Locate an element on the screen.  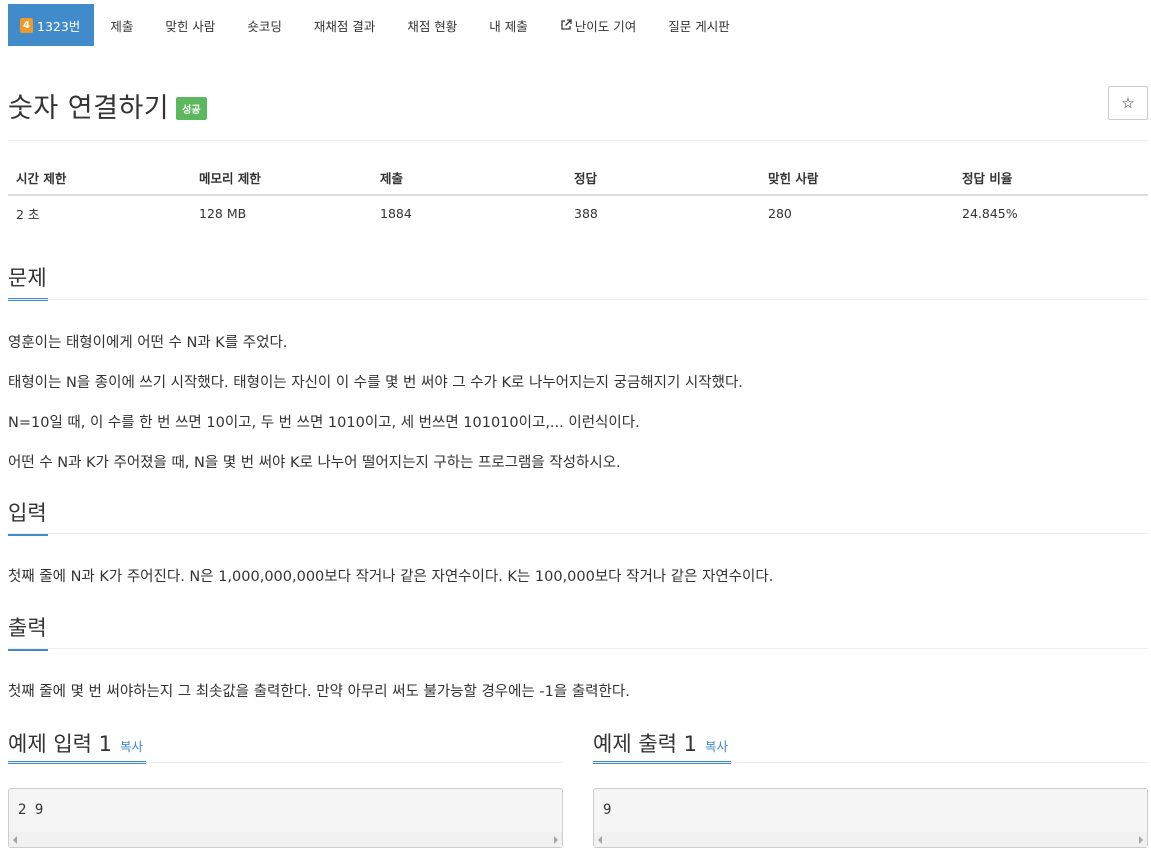
header-accepted: 정답 is located at coordinates (663, 178).